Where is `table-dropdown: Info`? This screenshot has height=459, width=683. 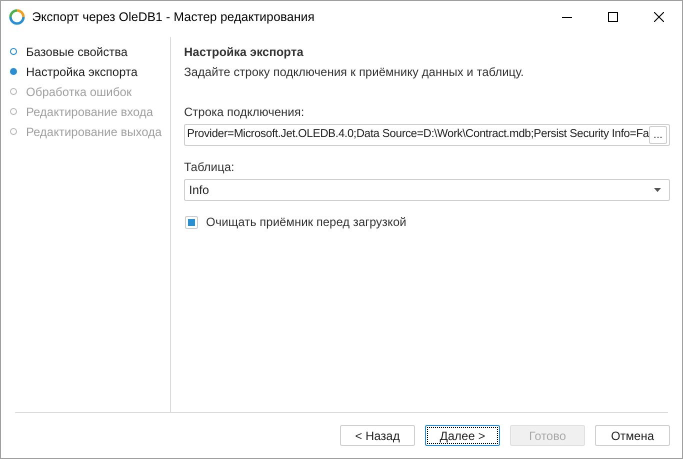
table-dropdown: Info is located at coordinates (427, 190).